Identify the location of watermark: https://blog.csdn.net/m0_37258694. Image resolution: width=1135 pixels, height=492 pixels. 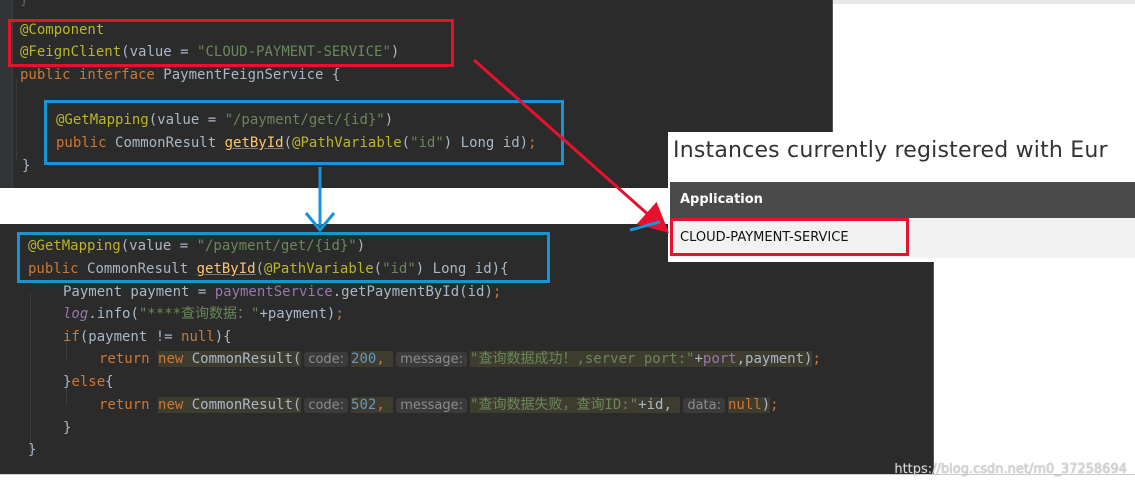
(1010, 469).